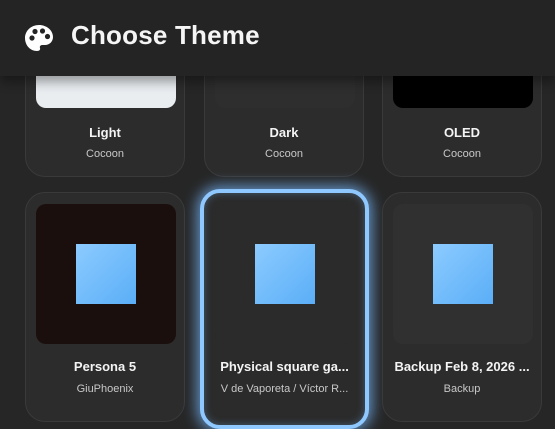 The height and width of the screenshot is (429, 555). I want to click on theme-name: Dark, so click(284, 132).